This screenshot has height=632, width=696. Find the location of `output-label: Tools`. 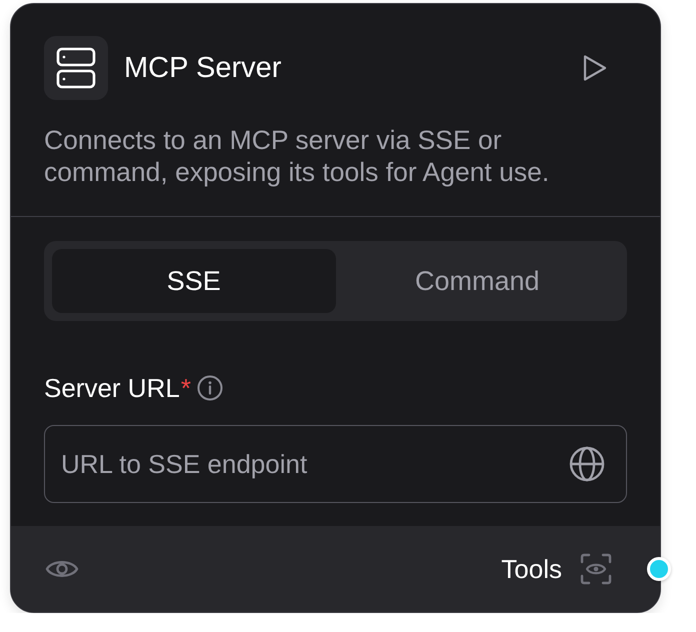

output-label: Tools is located at coordinates (531, 569).